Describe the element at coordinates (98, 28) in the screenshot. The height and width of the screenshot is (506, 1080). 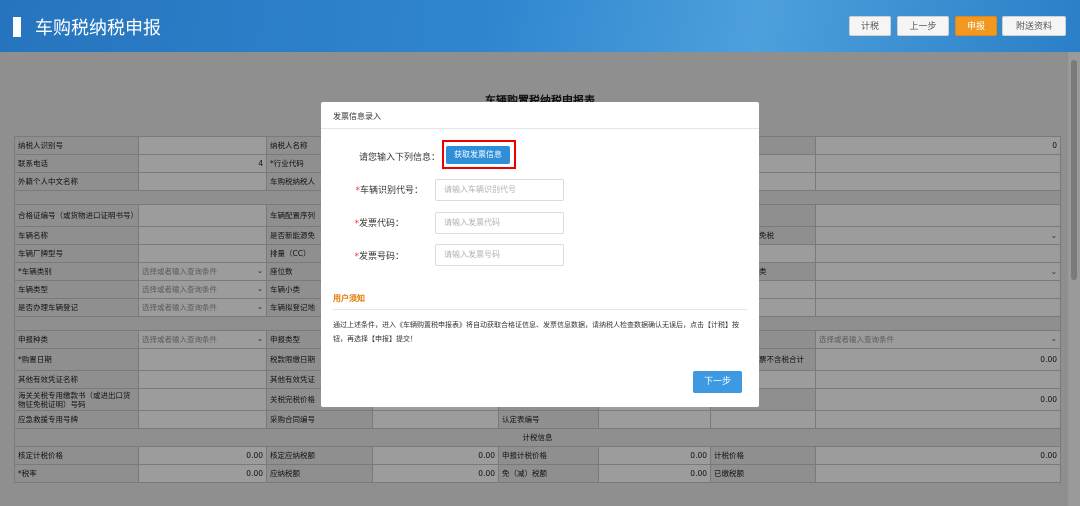
I see `app-title: 车购税纳税申报` at that location.